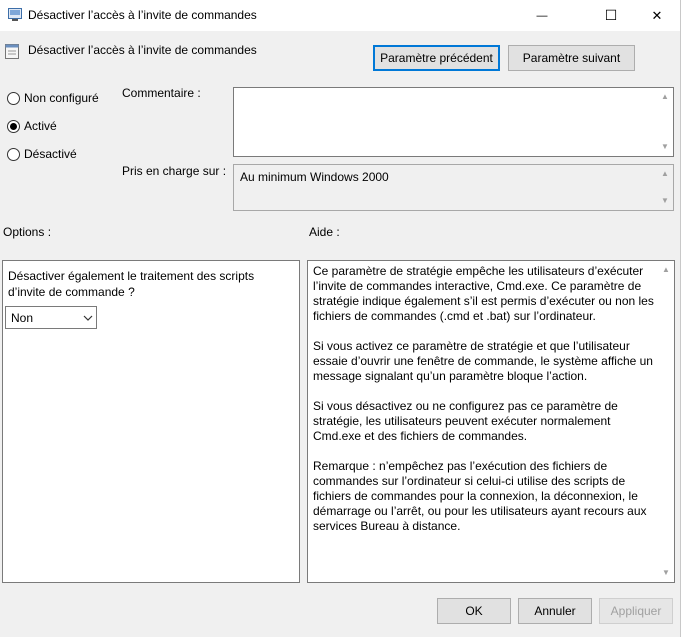 The width and height of the screenshot is (687, 637). I want to click on radio-not-configured, so click(13, 98).